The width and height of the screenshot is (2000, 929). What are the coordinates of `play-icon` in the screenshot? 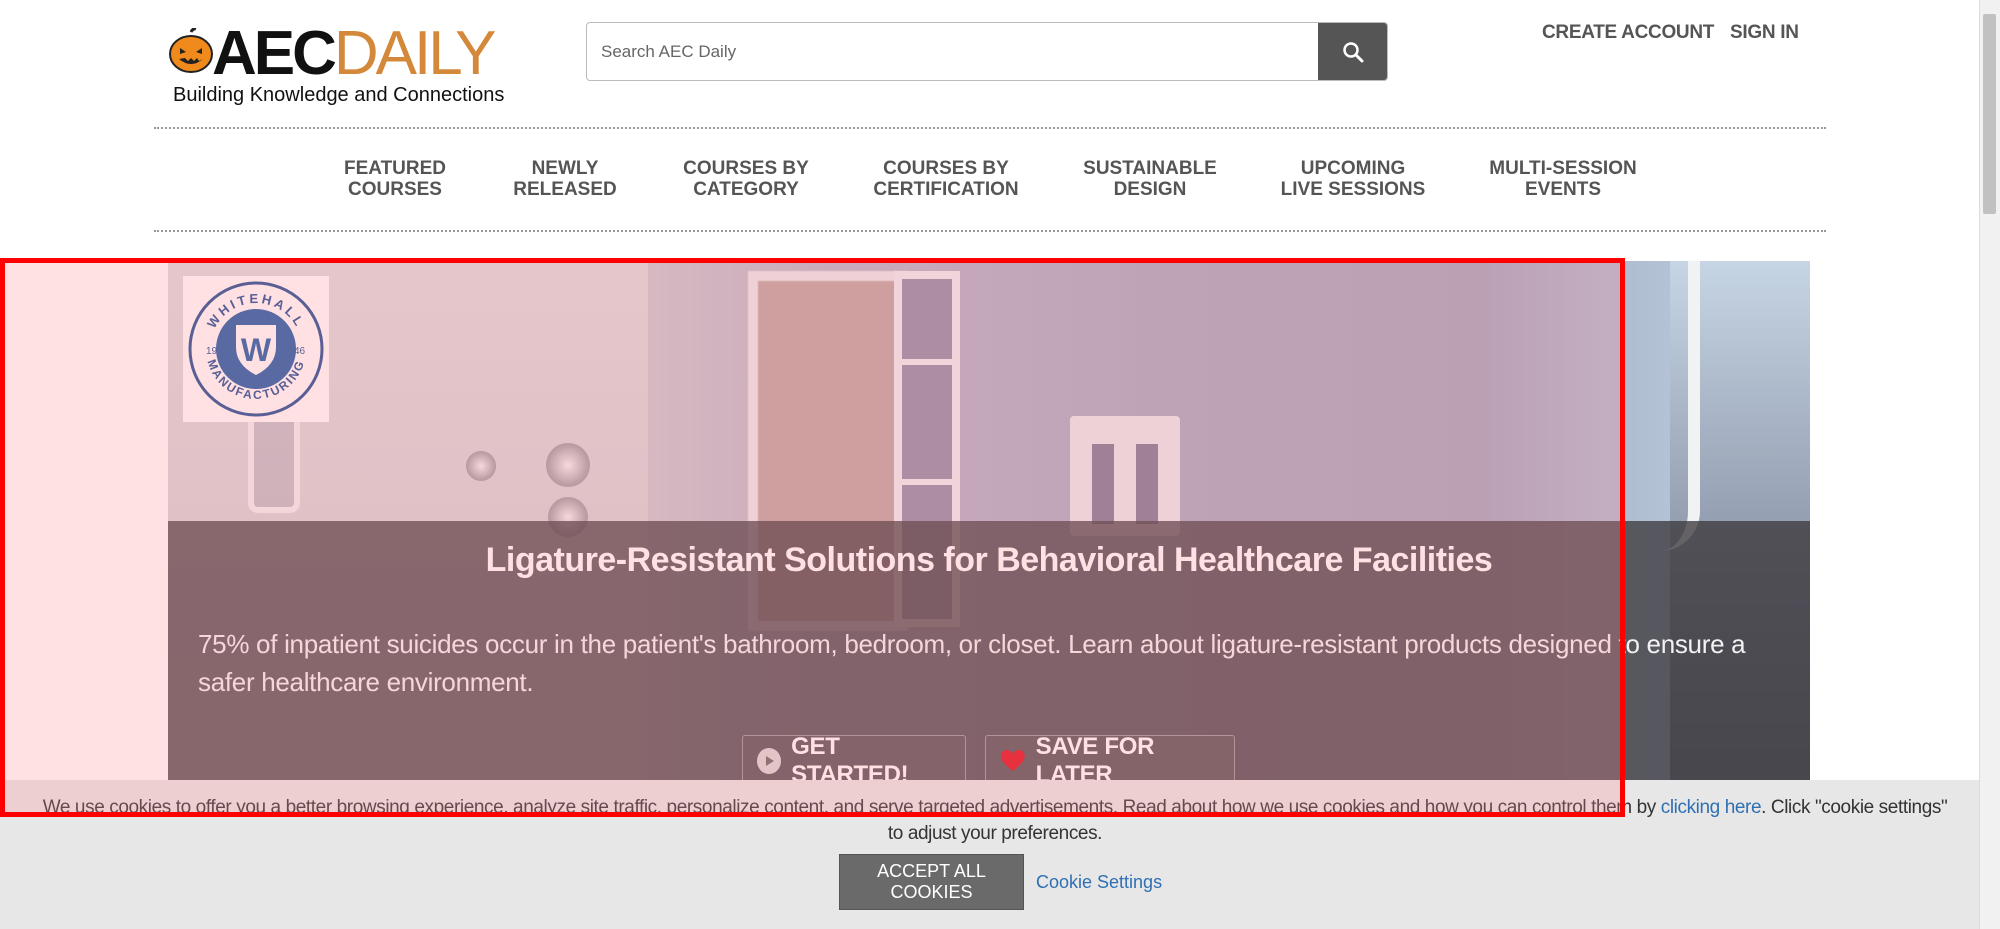 It's located at (769, 761).